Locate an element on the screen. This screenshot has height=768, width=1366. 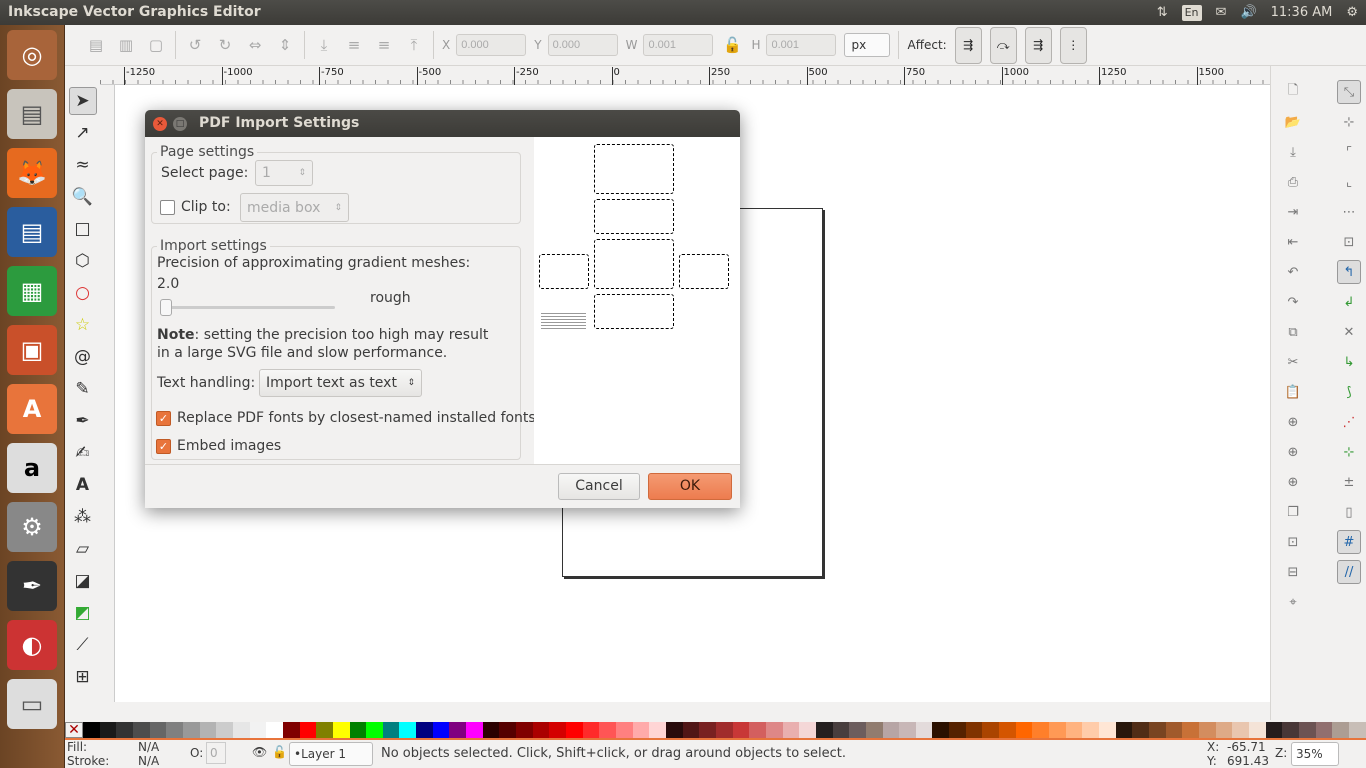
print-icon: ⎙ is located at coordinates (1293, 182).